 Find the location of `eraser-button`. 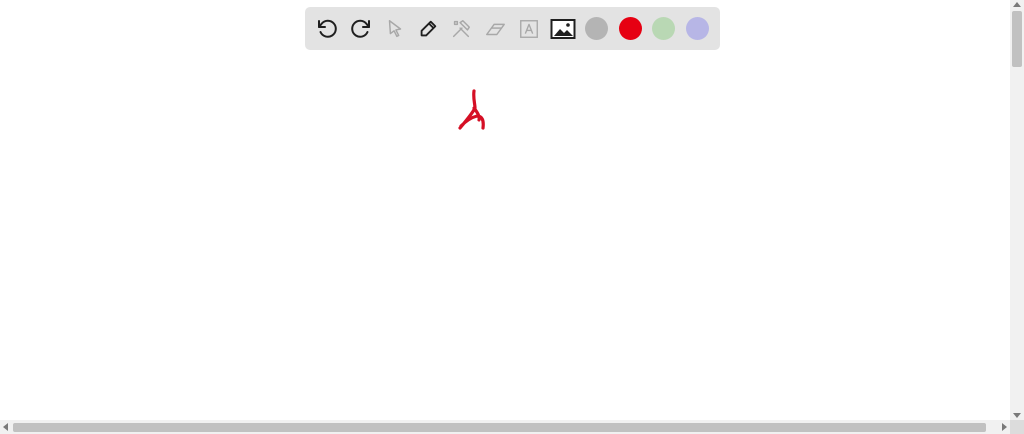

eraser-button is located at coordinates (494, 28).